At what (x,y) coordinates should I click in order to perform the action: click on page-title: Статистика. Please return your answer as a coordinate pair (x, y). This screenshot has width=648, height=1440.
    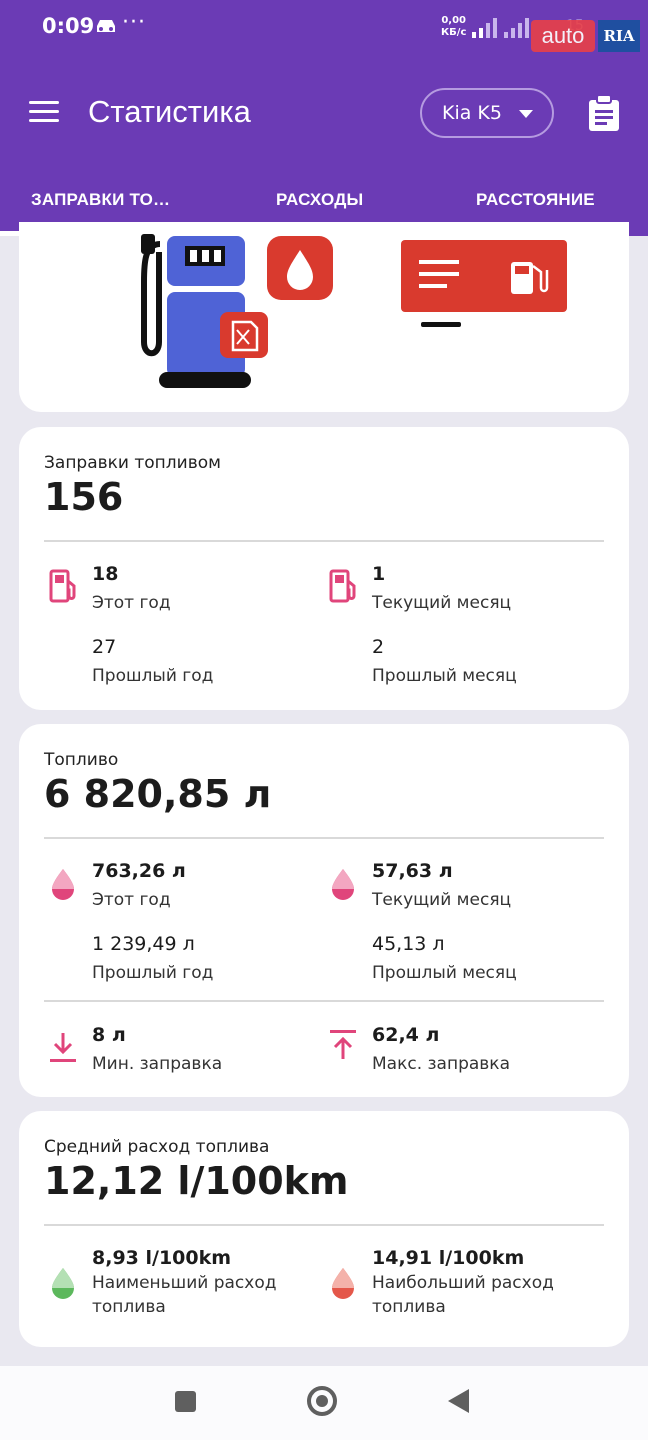
    Looking at the image, I should click on (169, 111).